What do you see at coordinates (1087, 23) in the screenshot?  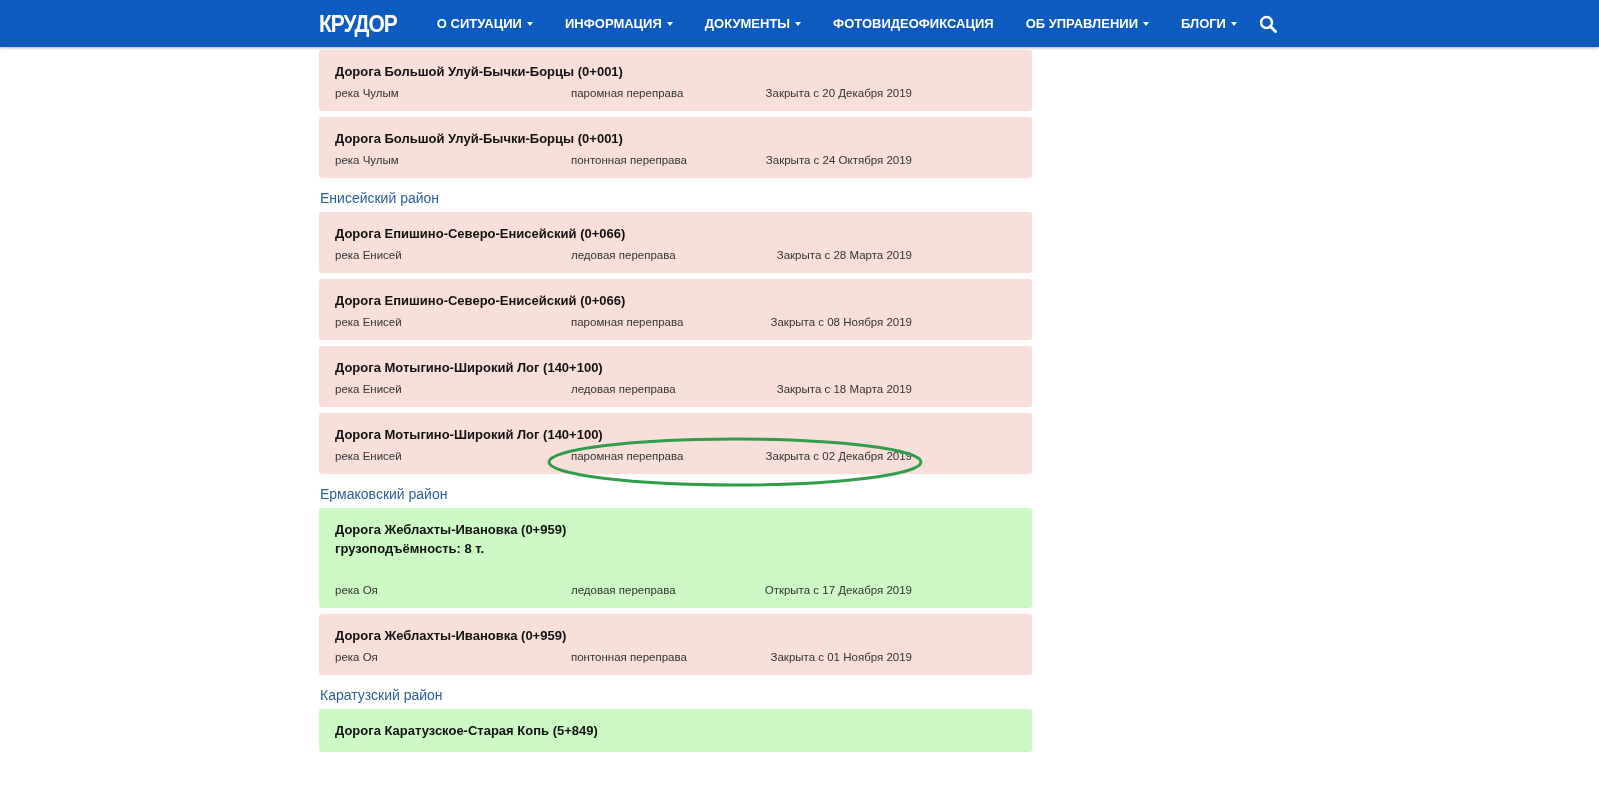 I see `nav-link: ОБ УПРАВЛЕНИИ` at bounding box center [1087, 23].